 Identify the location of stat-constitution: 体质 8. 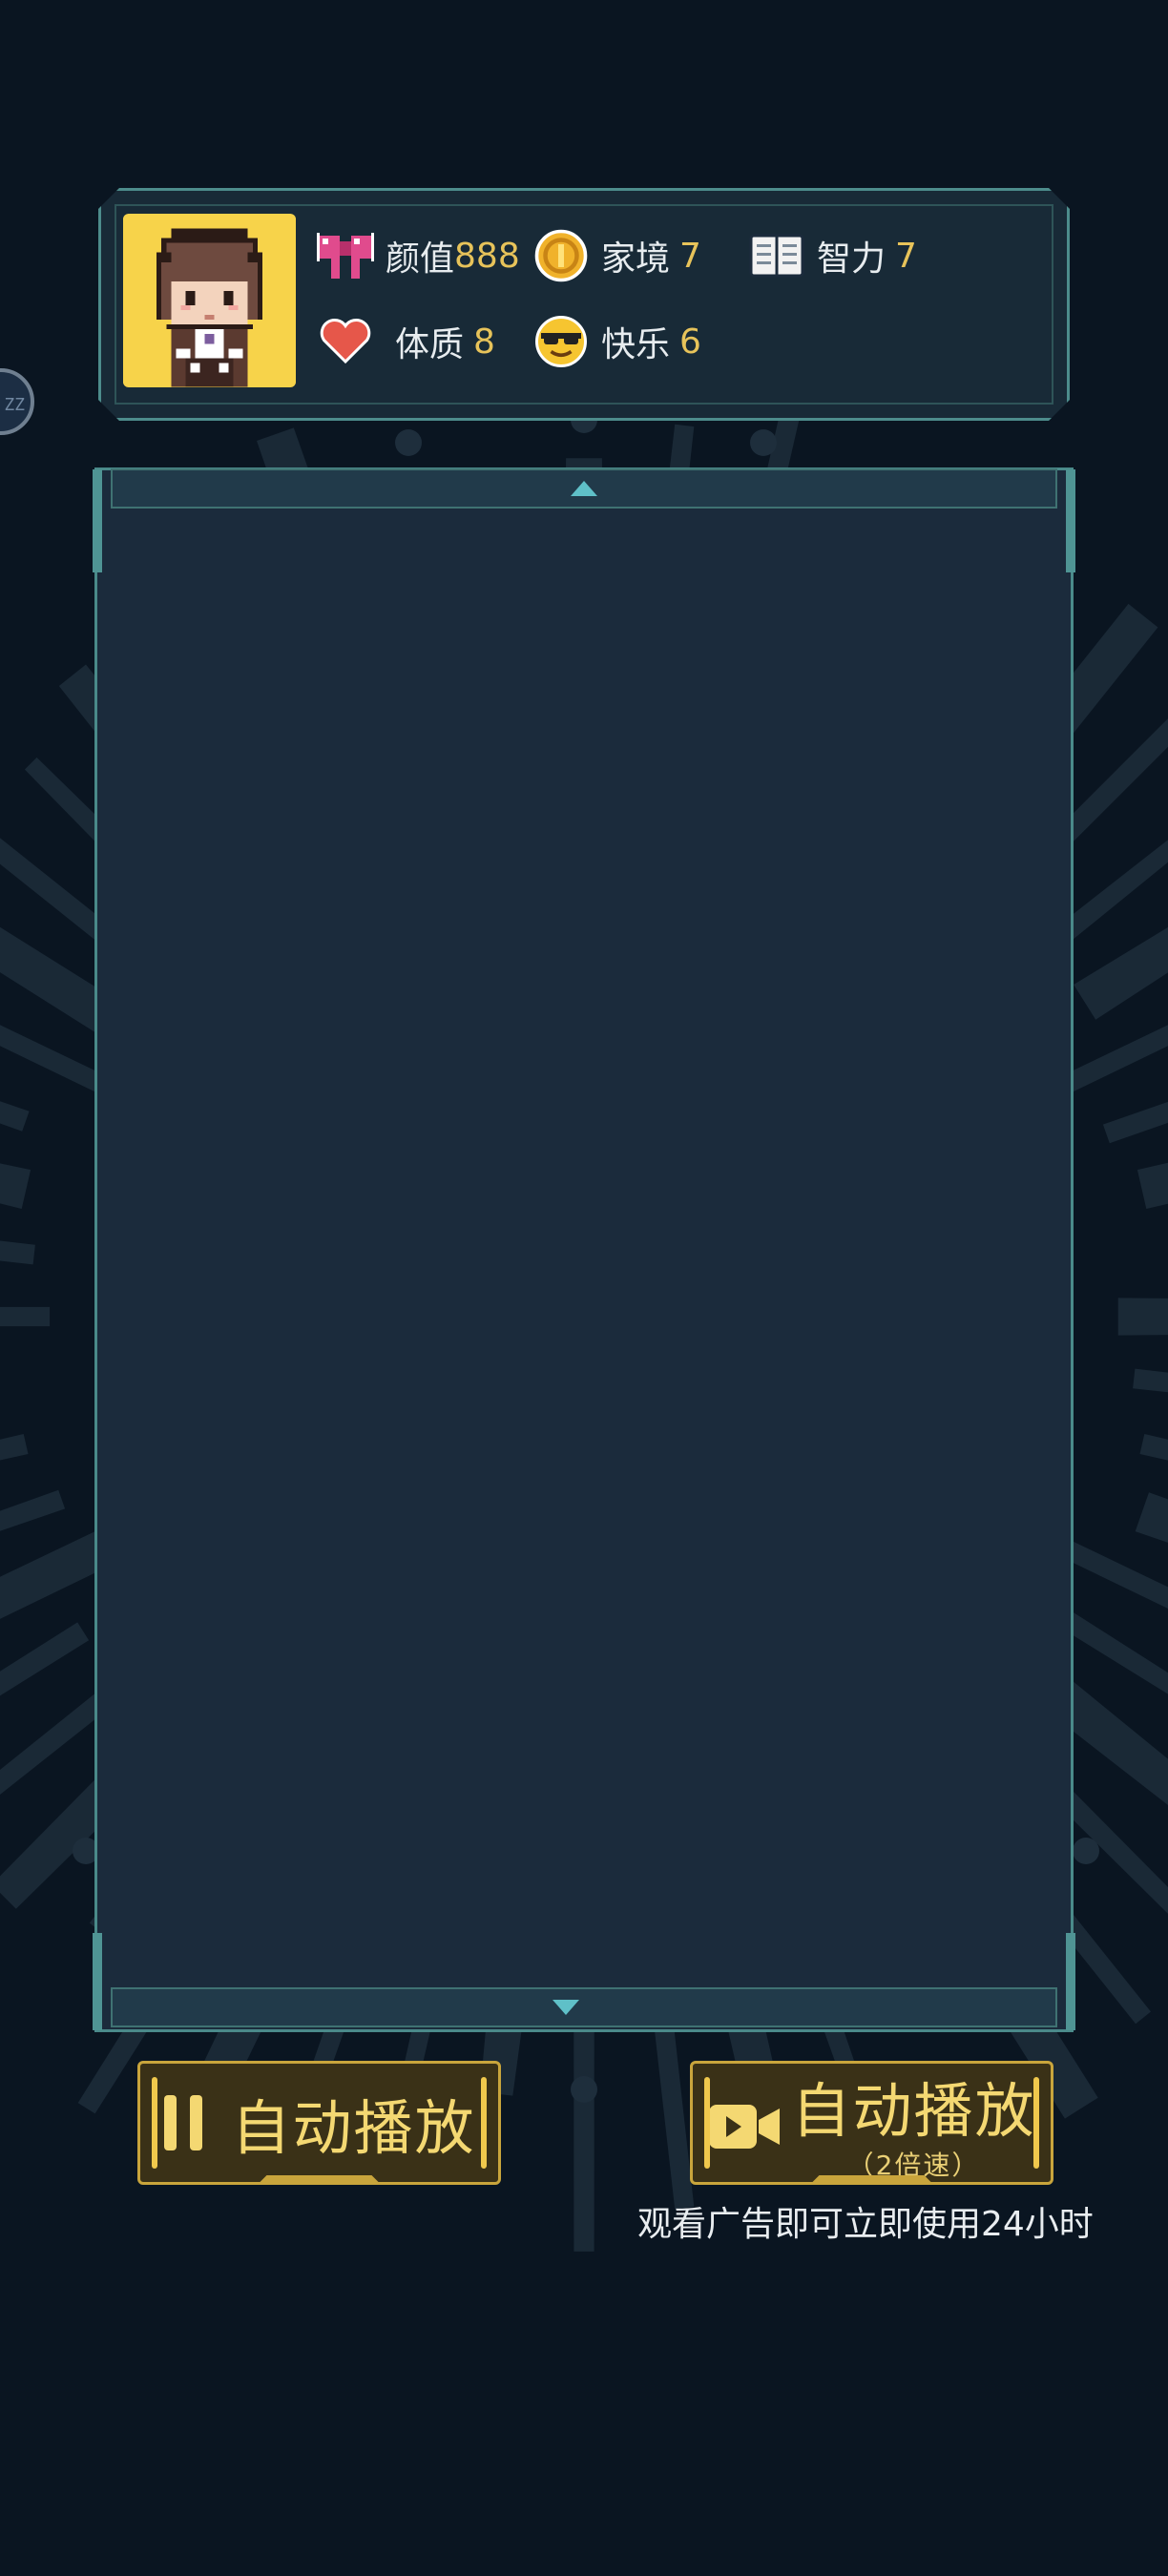
(406, 341).